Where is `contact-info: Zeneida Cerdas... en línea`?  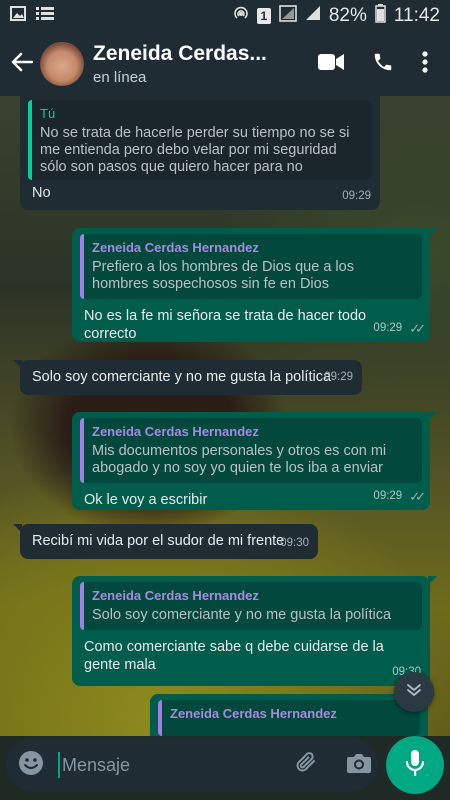 contact-info: Zeneida Cerdas... en línea is located at coordinates (180, 64).